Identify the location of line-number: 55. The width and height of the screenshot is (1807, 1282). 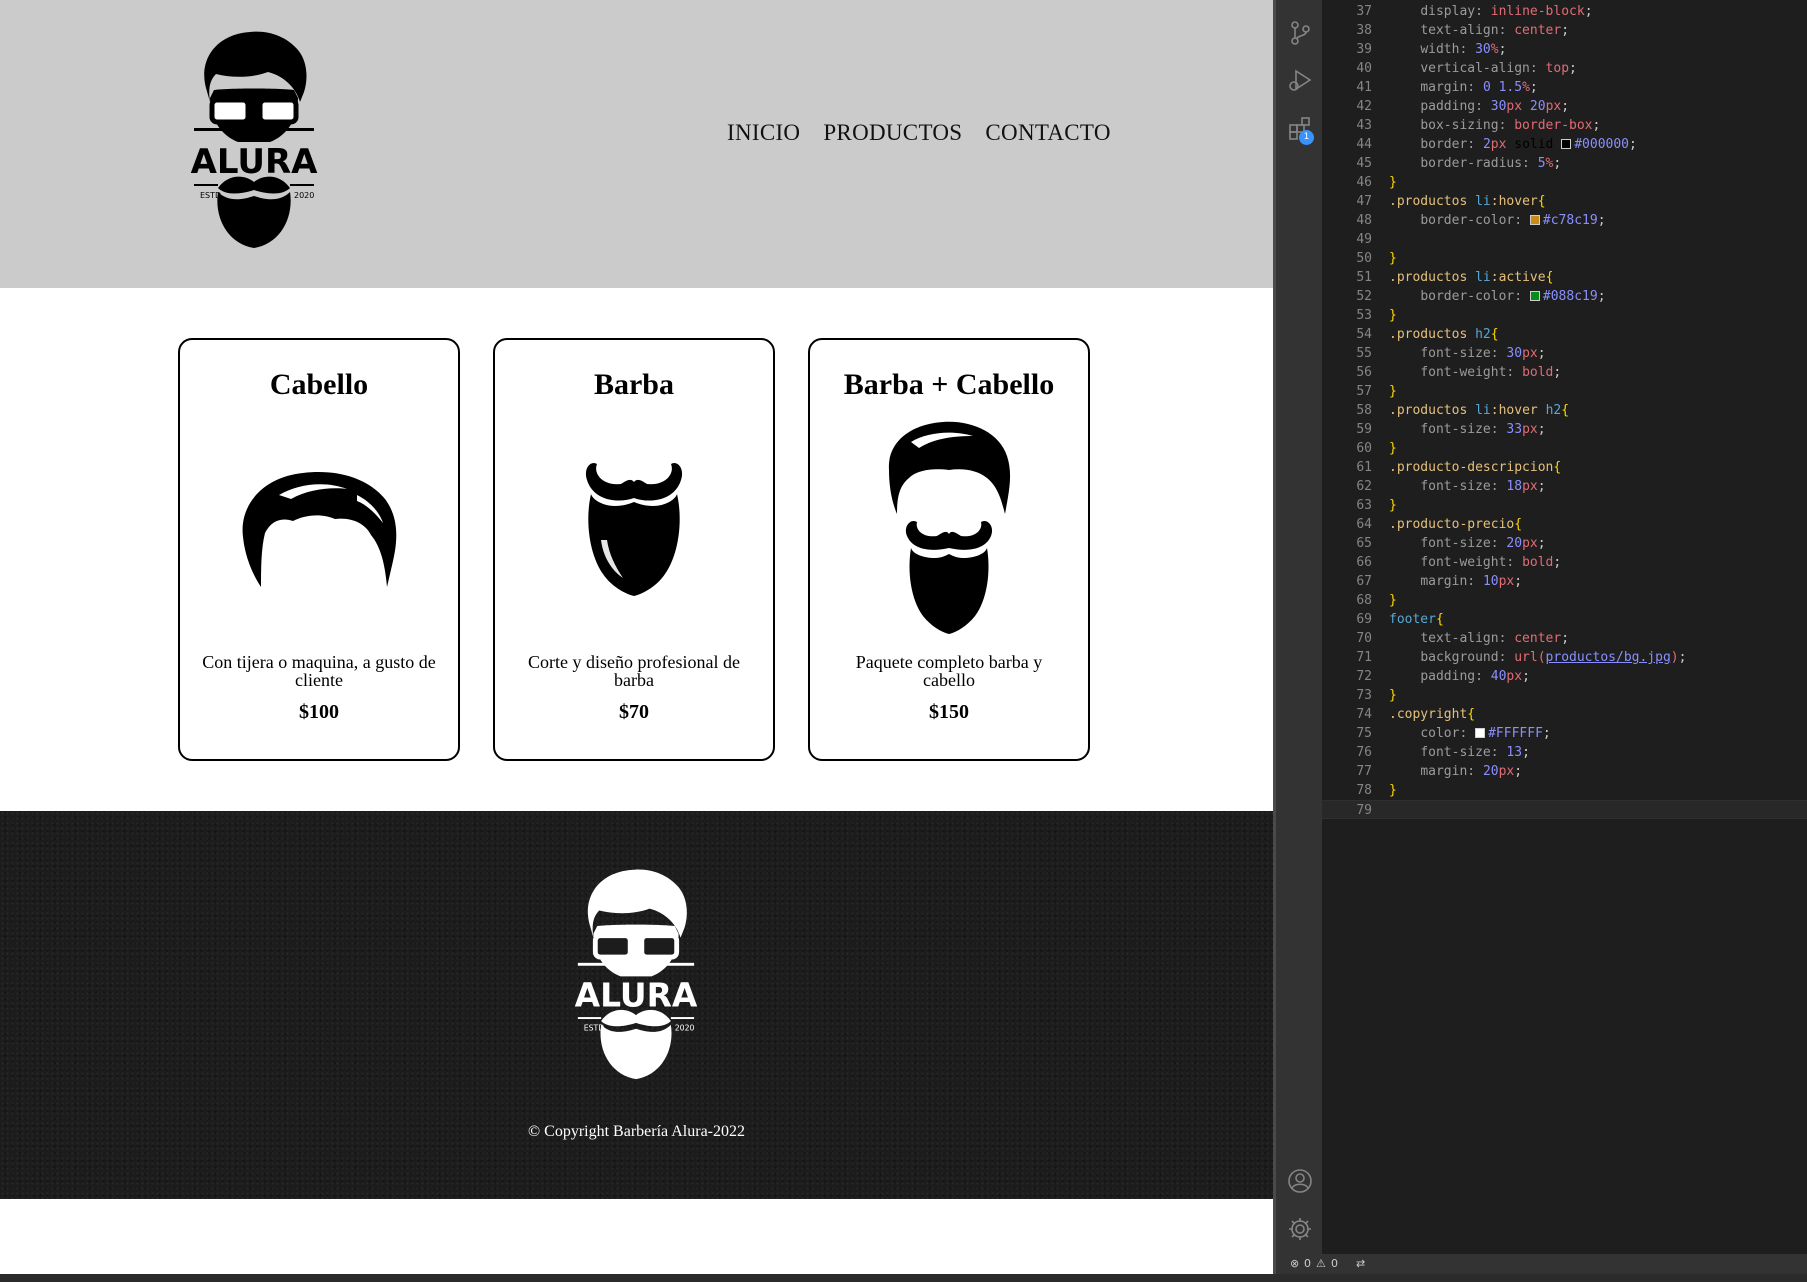
(1364, 353).